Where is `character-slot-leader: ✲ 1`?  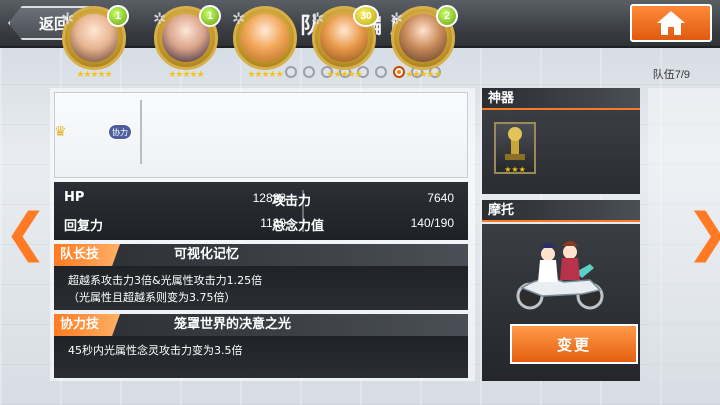
character-slot-leader: ✲ 1 is located at coordinates (95, 37).